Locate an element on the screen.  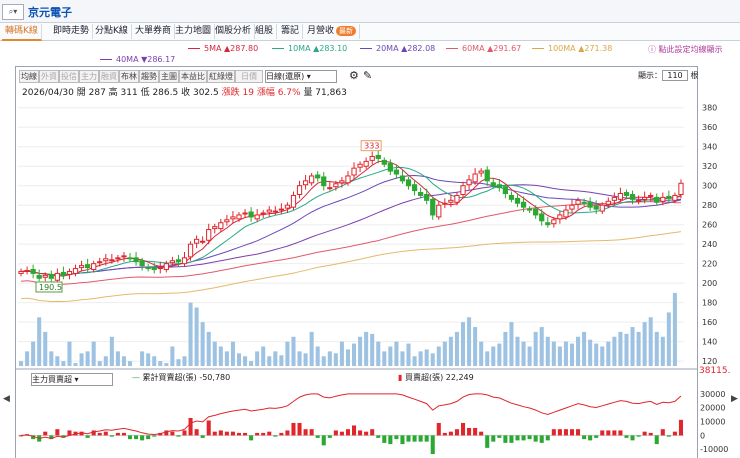
btn-major: 主力 is located at coordinates (89, 76).